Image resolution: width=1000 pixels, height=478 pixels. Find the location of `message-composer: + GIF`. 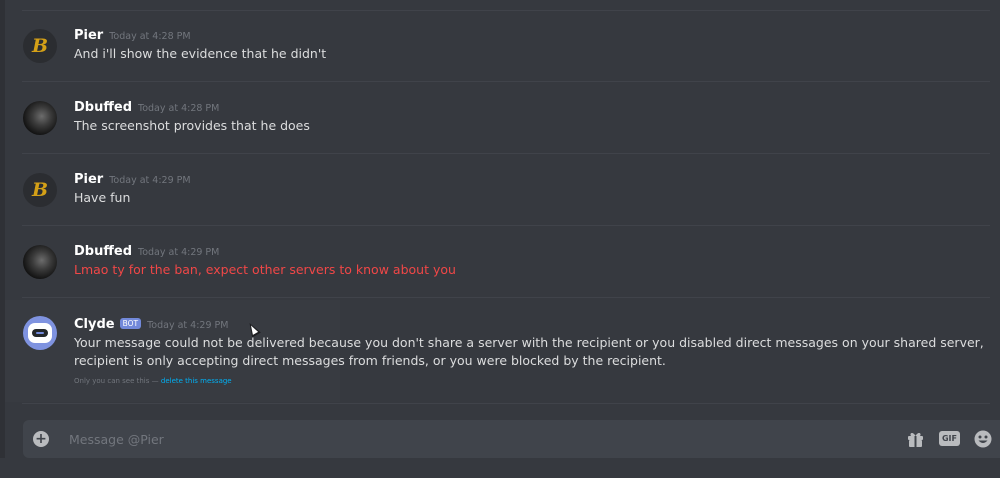

message-composer: + GIF is located at coordinates (511, 439).